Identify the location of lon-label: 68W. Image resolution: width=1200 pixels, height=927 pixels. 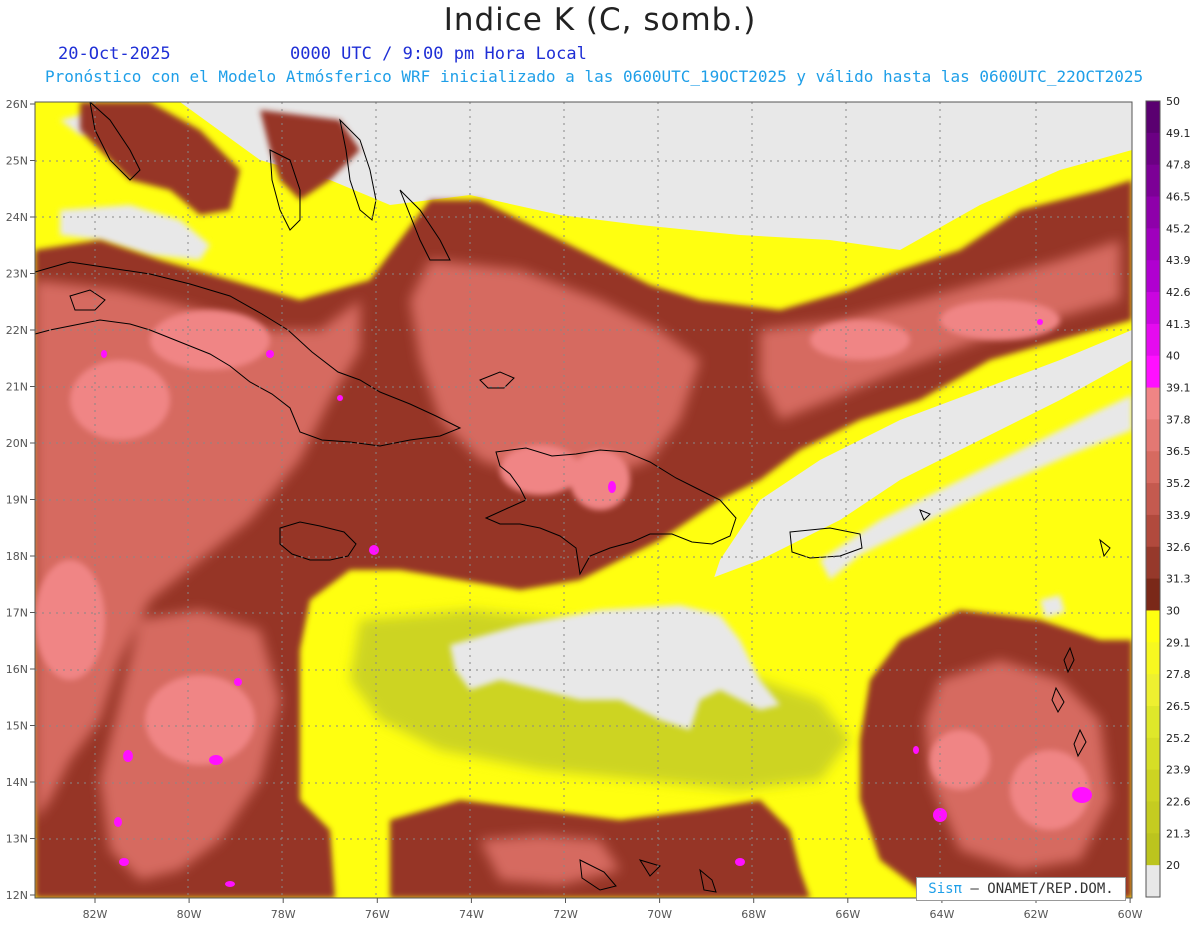
(753, 914).